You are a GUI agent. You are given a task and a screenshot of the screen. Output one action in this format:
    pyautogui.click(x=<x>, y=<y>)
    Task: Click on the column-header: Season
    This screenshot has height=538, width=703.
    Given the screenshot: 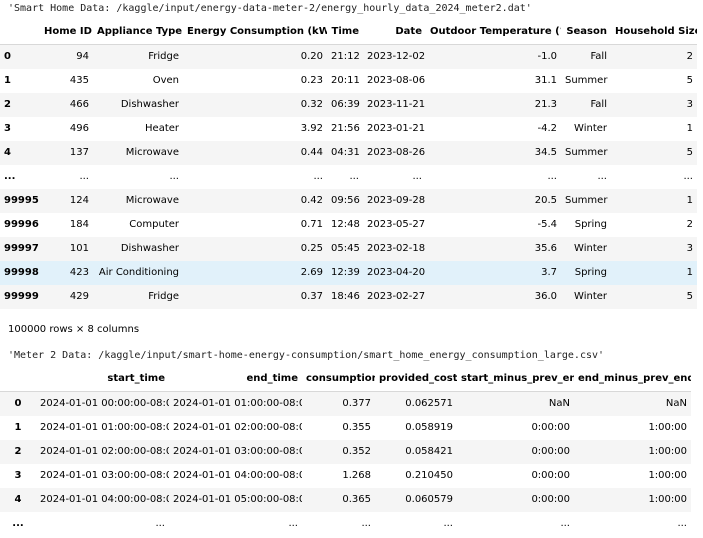 What is the action you would take?
    pyautogui.click(x=586, y=31)
    